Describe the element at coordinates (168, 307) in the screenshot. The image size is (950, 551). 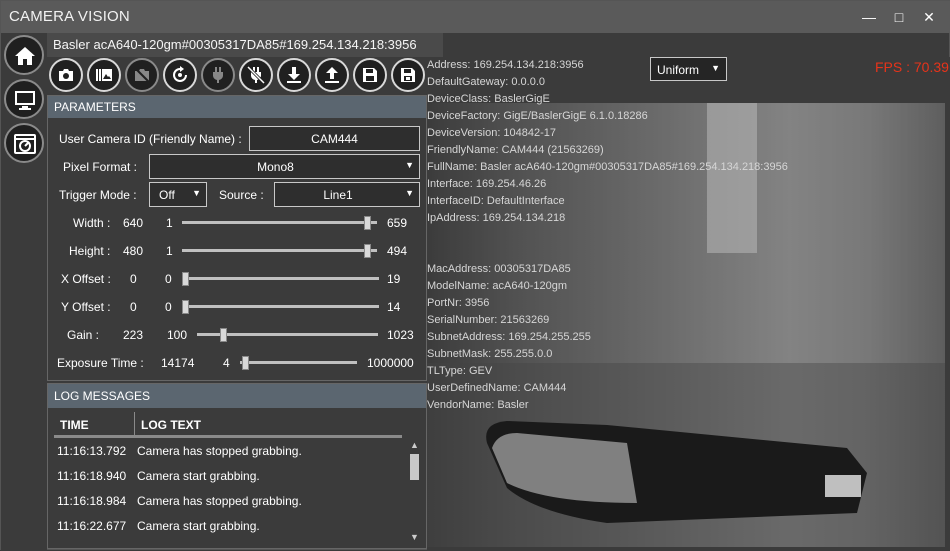
I see `y-offset-min: 0` at that location.